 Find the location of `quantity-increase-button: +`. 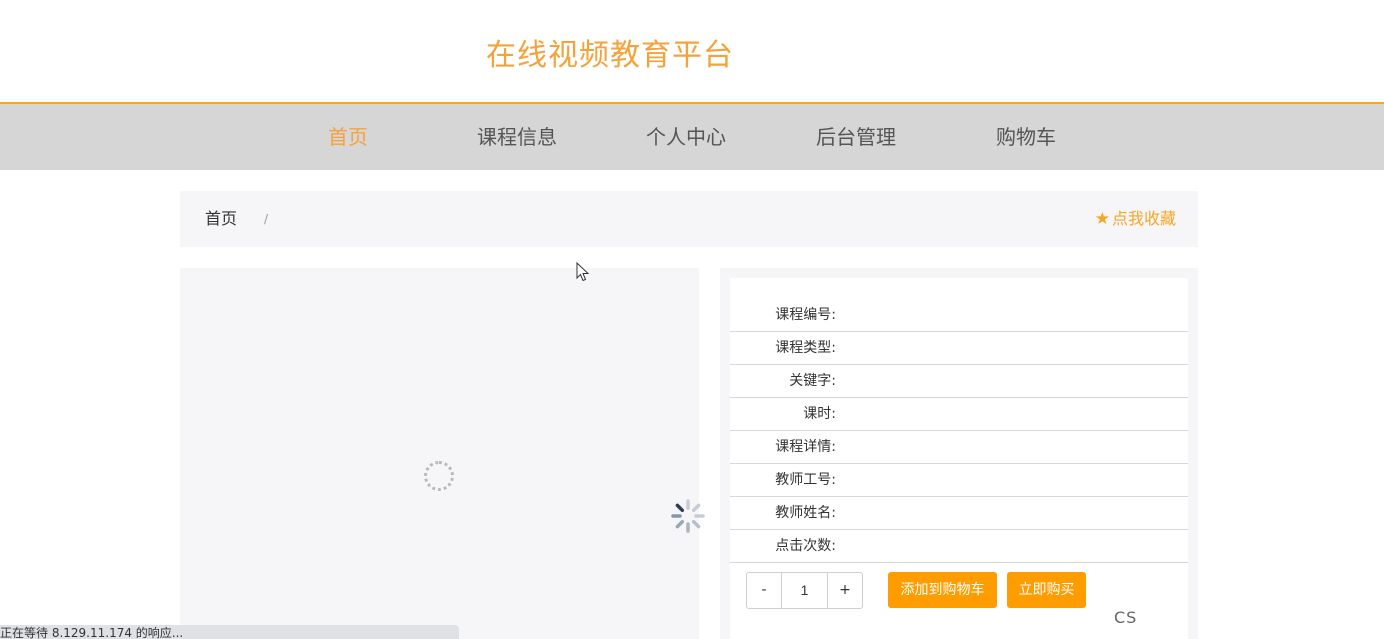

quantity-increase-button: + is located at coordinates (844, 590).